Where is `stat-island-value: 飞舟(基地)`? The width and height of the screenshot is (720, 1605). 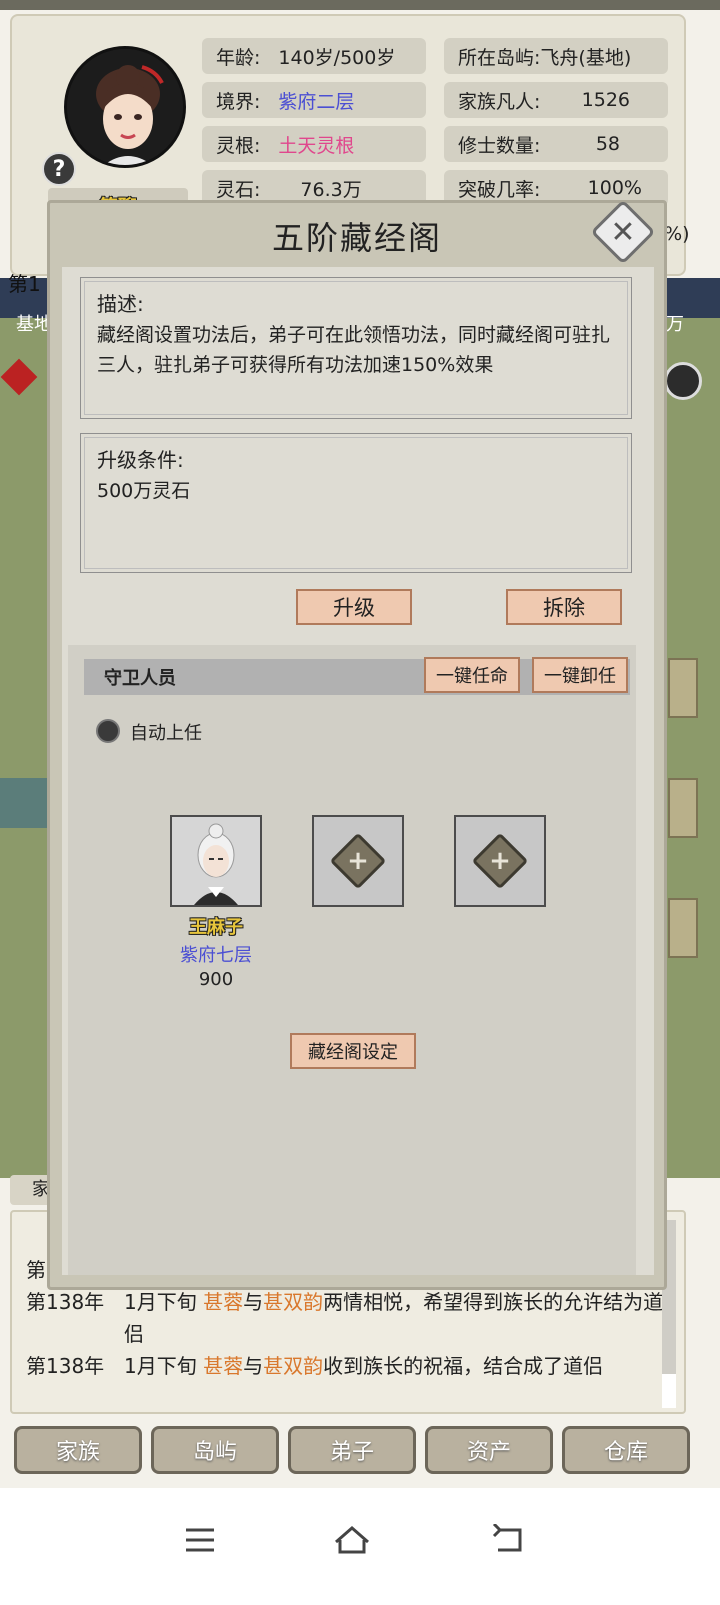 stat-island-value: 飞舟(基地) is located at coordinates (586, 57).